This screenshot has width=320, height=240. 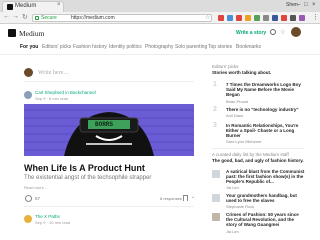 What do you see at coordinates (28, 72) in the screenshot?
I see `composer-avatar` at bounding box center [28, 72].